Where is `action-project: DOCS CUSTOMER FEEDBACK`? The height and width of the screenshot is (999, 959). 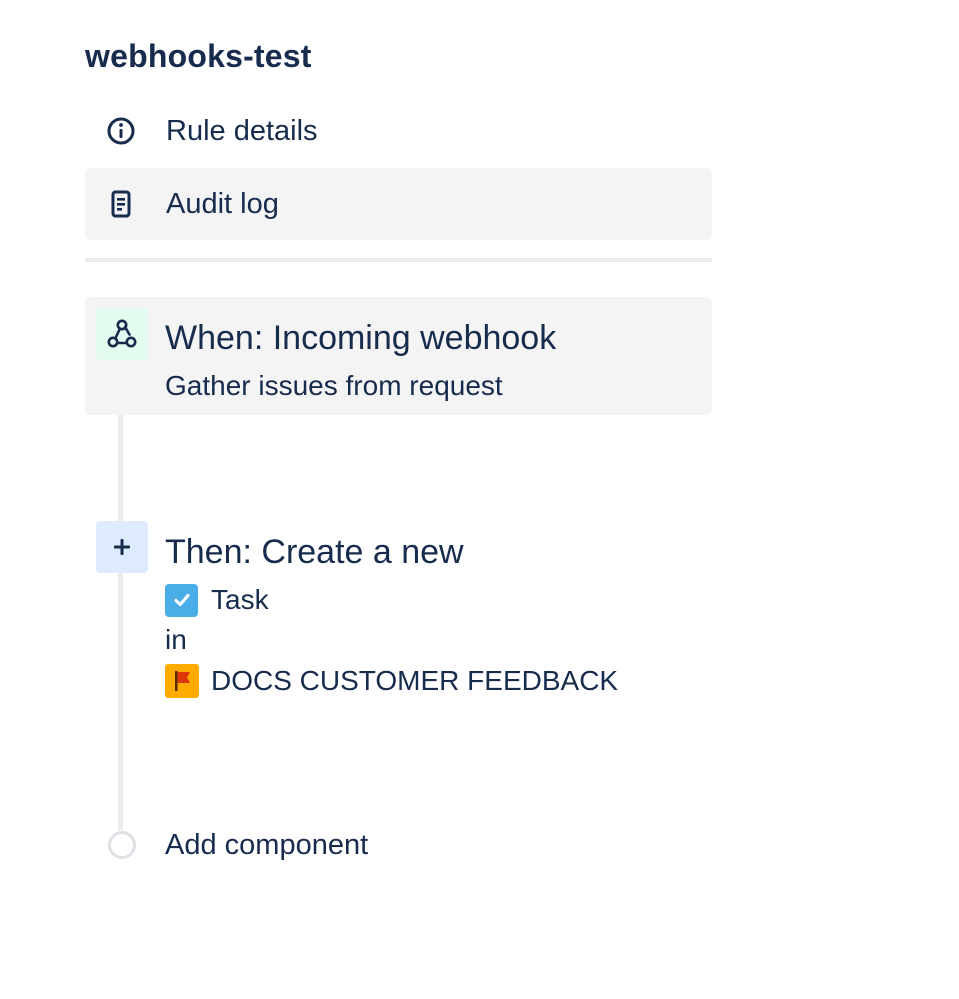 action-project: DOCS CUSTOMER FEEDBACK is located at coordinates (391, 681).